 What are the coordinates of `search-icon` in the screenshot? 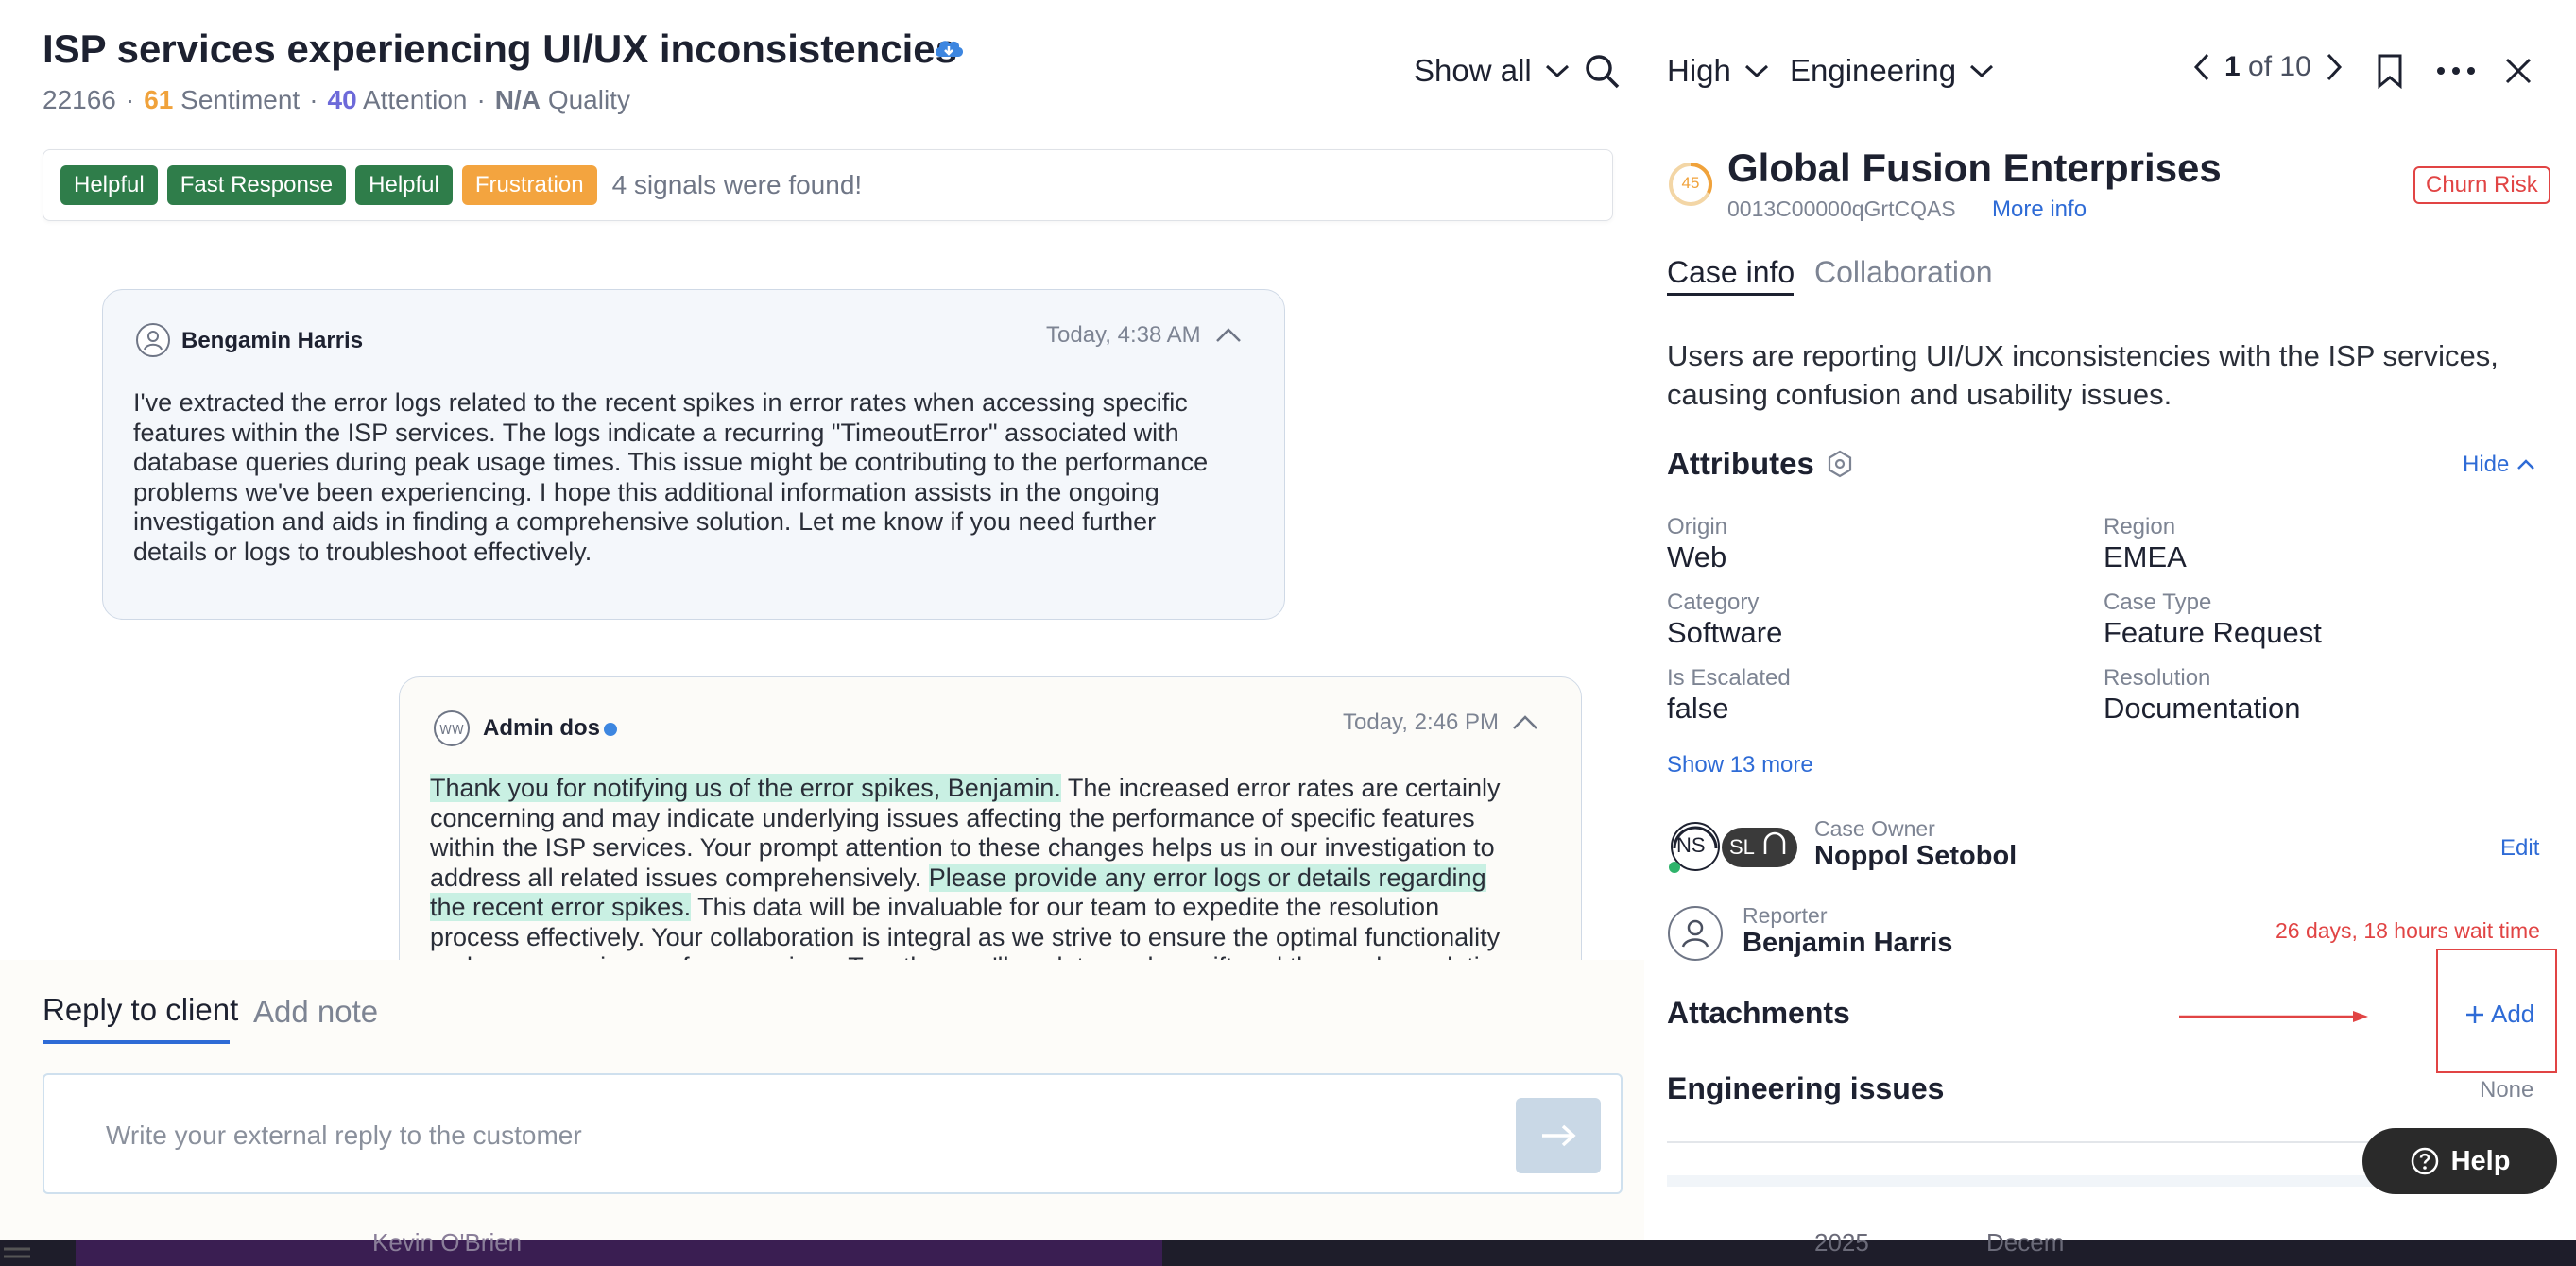 It's located at (1603, 72).